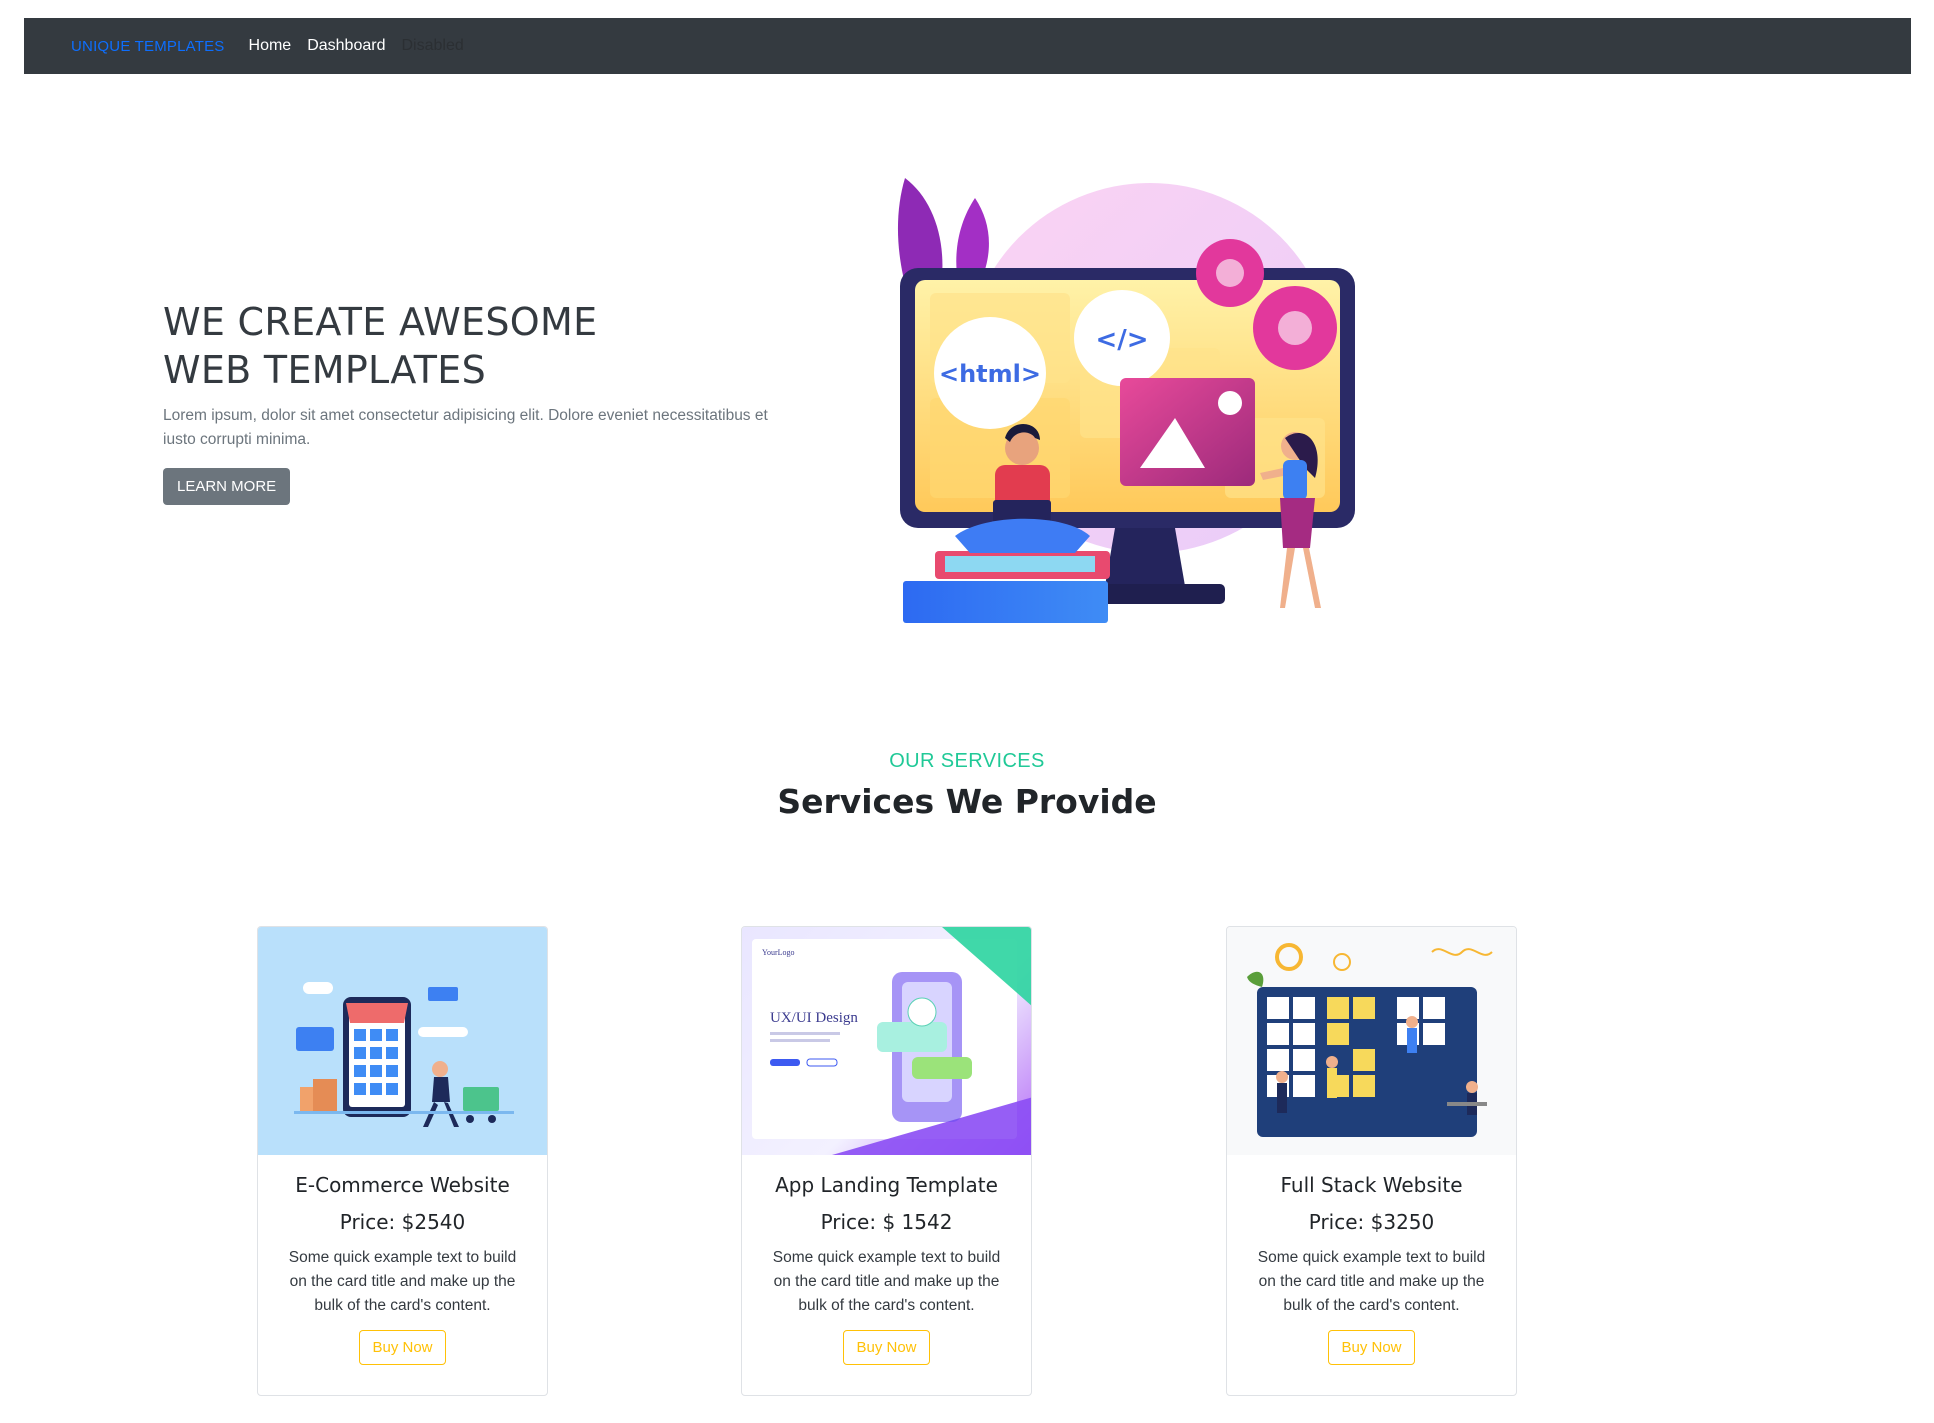 The height and width of the screenshot is (1423, 1934). Describe the element at coordinates (1121, 340) in the screenshot. I see `code-bubble-label: </>` at that location.